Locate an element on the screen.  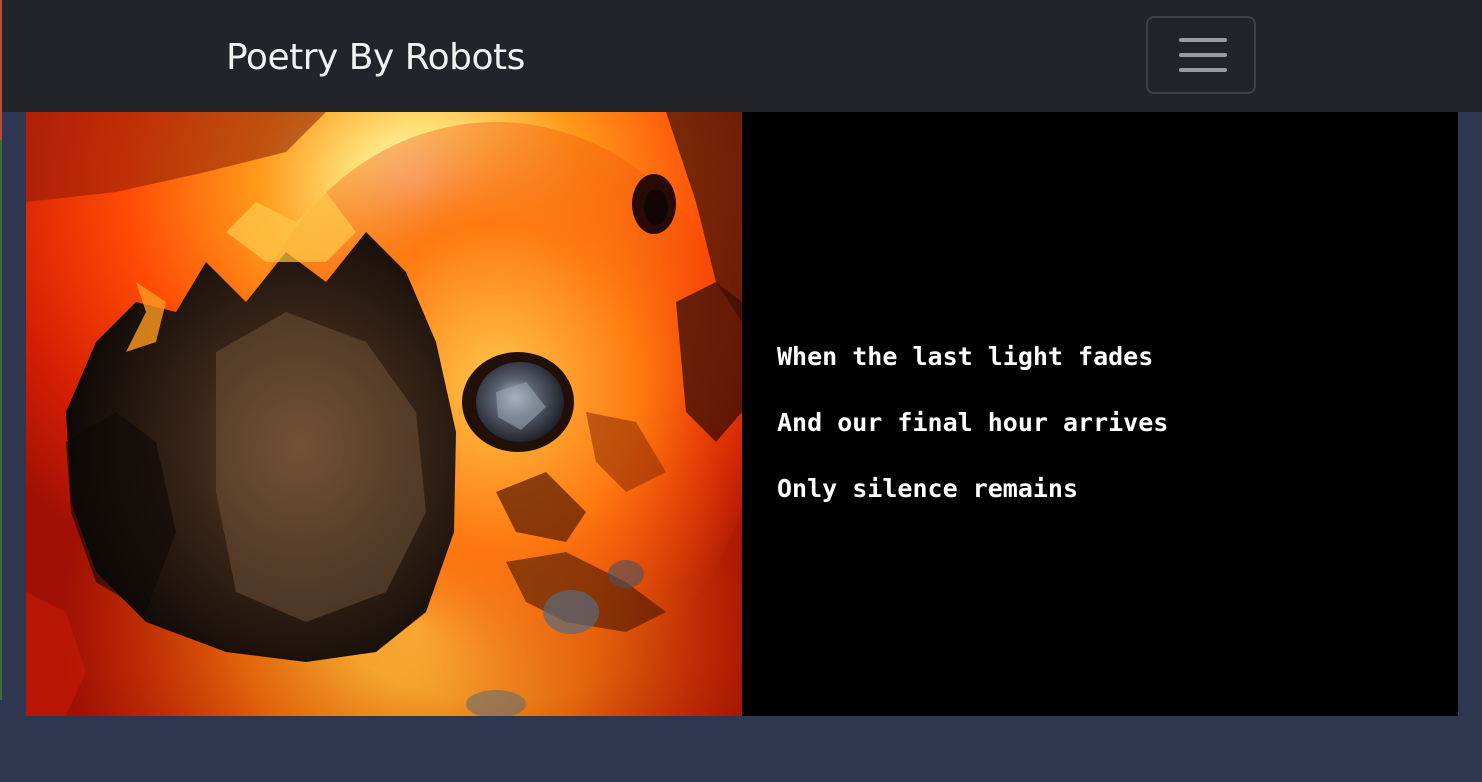
navbar-toggler-button is located at coordinates (1201, 55).